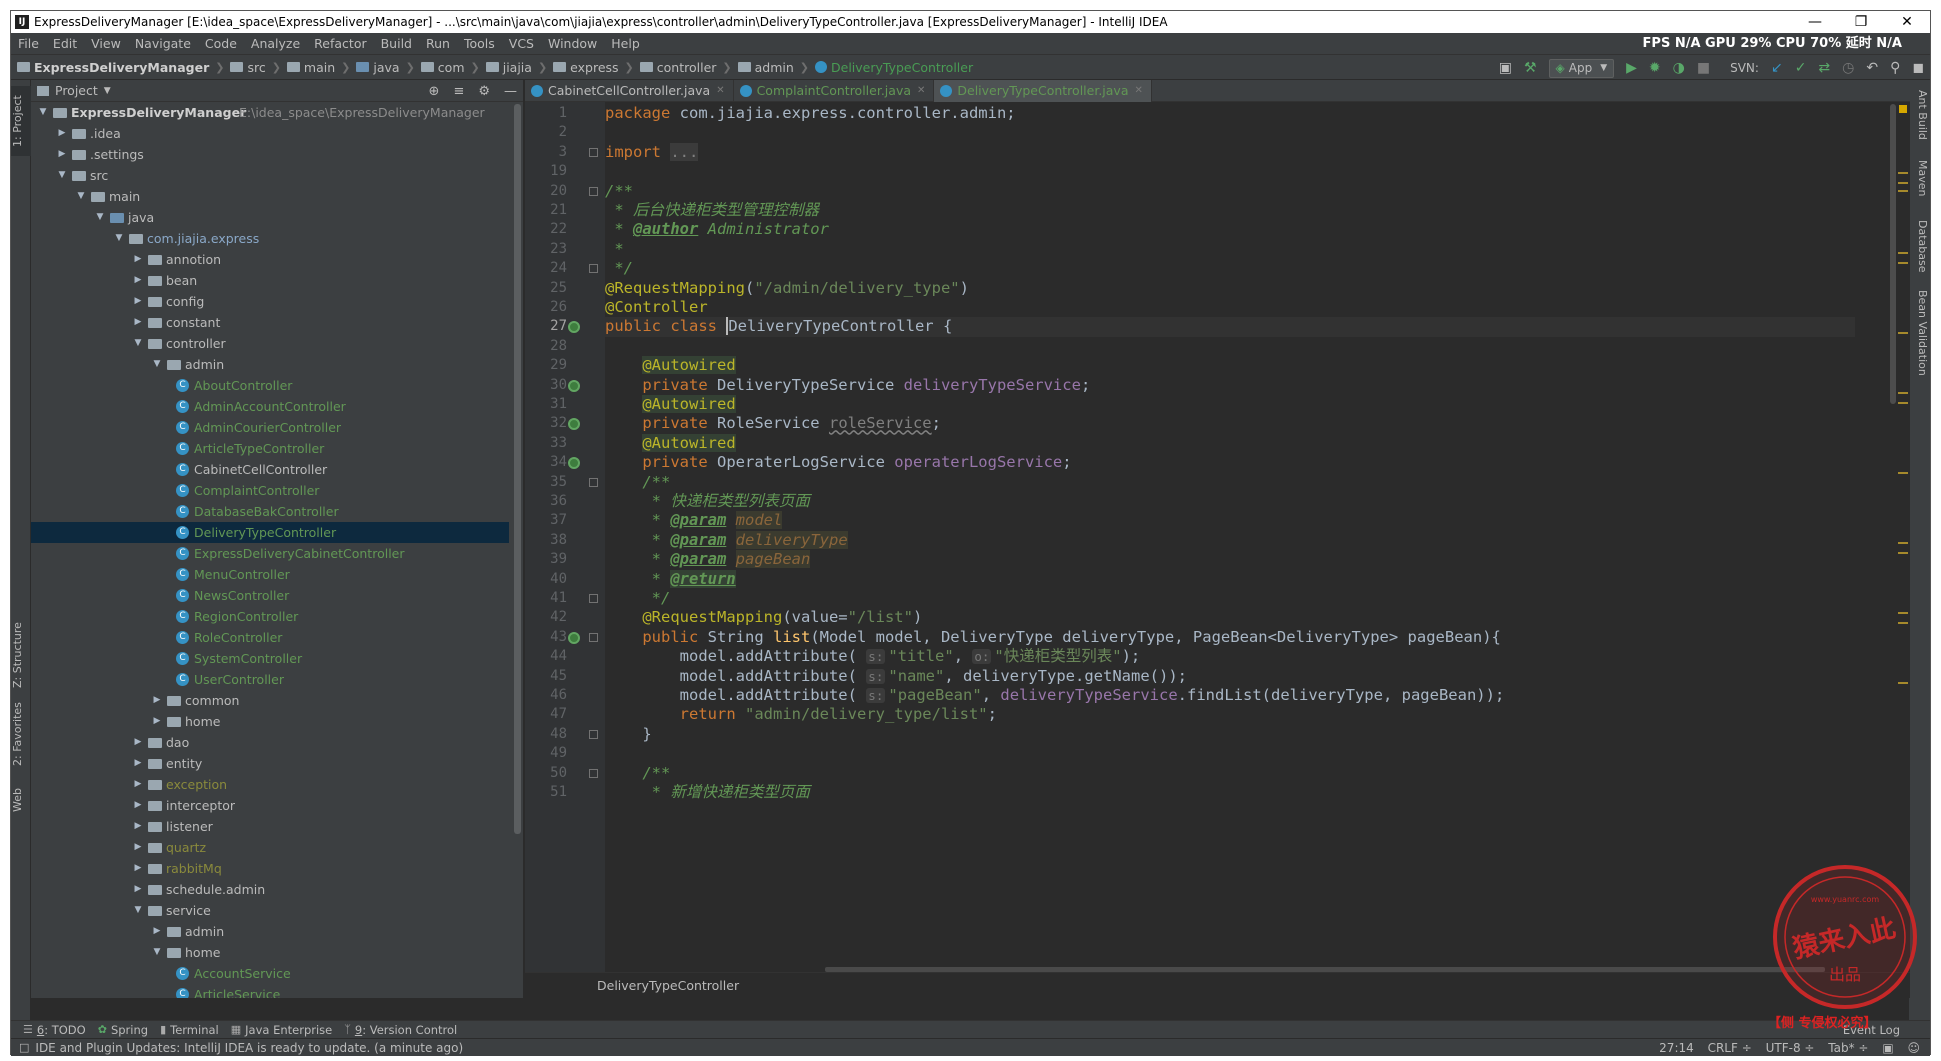  What do you see at coordinates (546, 753) in the screenshot?
I see `line-number: 49` at bounding box center [546, 753].